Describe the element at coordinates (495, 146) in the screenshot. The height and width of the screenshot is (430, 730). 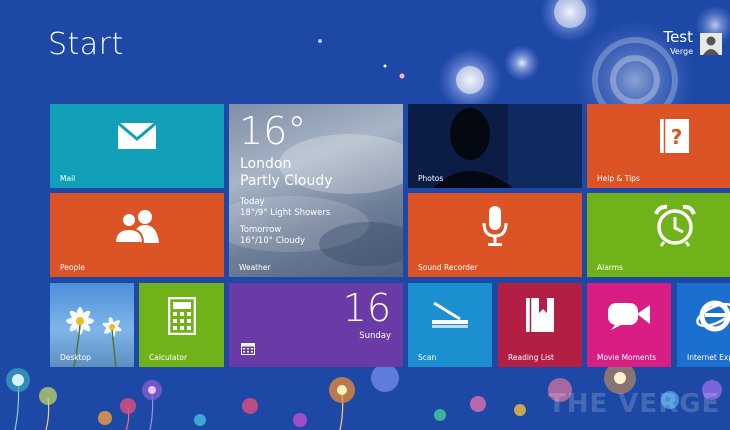
I see `tile-photos: Photos` at that location.